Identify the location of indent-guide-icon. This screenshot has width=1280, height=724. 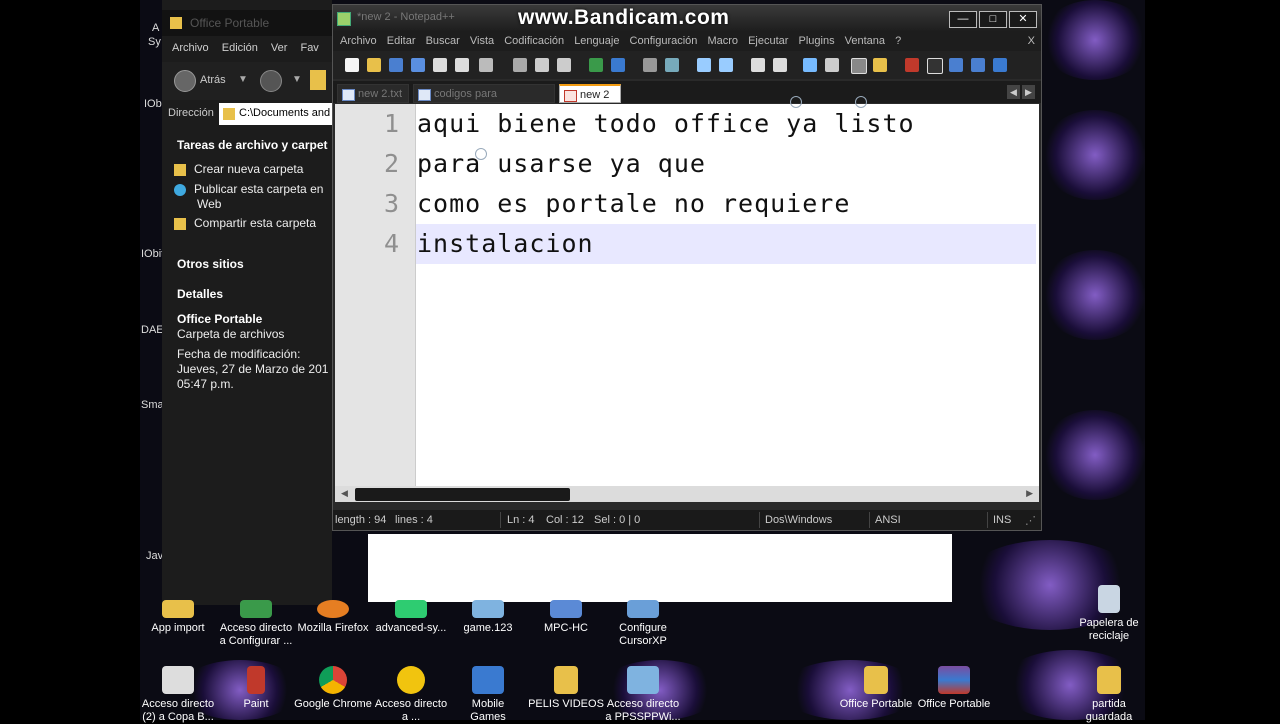
(859, 66).